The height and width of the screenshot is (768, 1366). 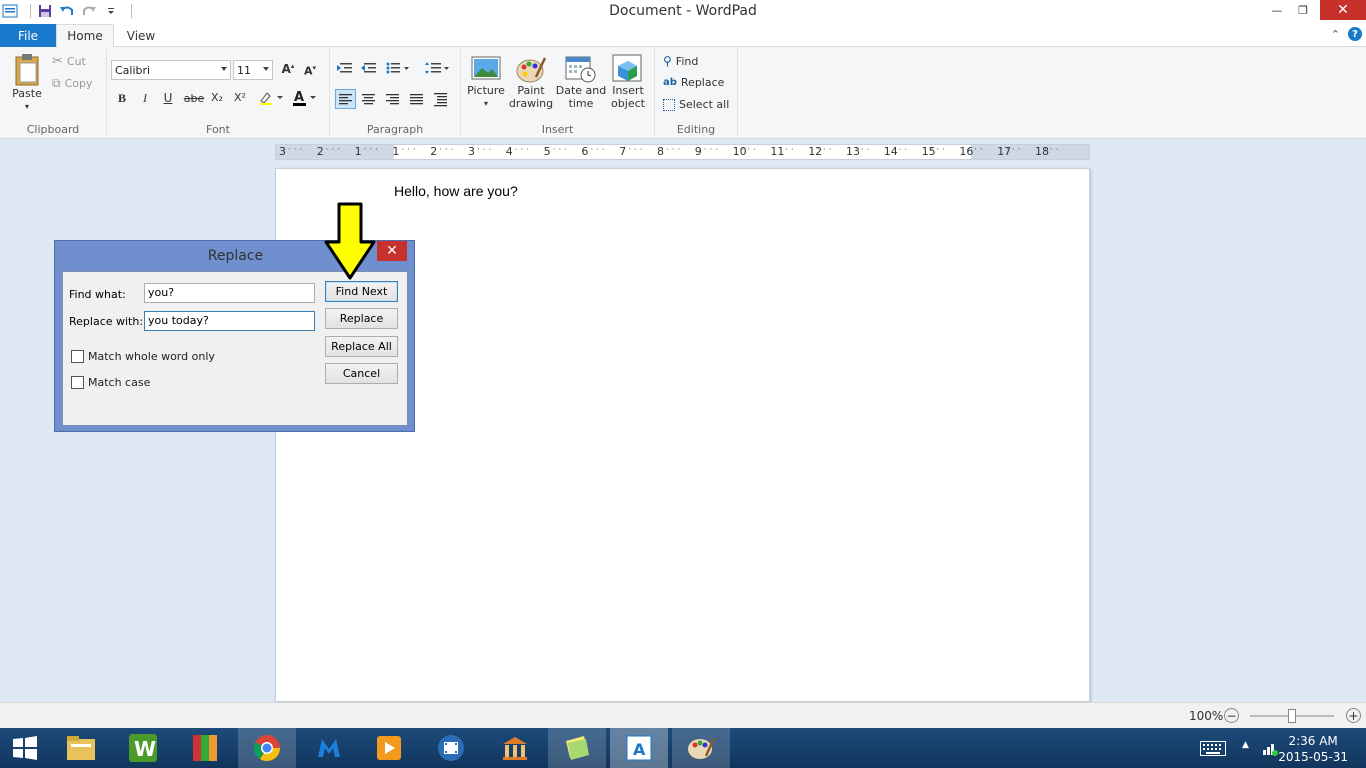 I want to click on font-family-select: Calibri, so click(x=171, y=70).